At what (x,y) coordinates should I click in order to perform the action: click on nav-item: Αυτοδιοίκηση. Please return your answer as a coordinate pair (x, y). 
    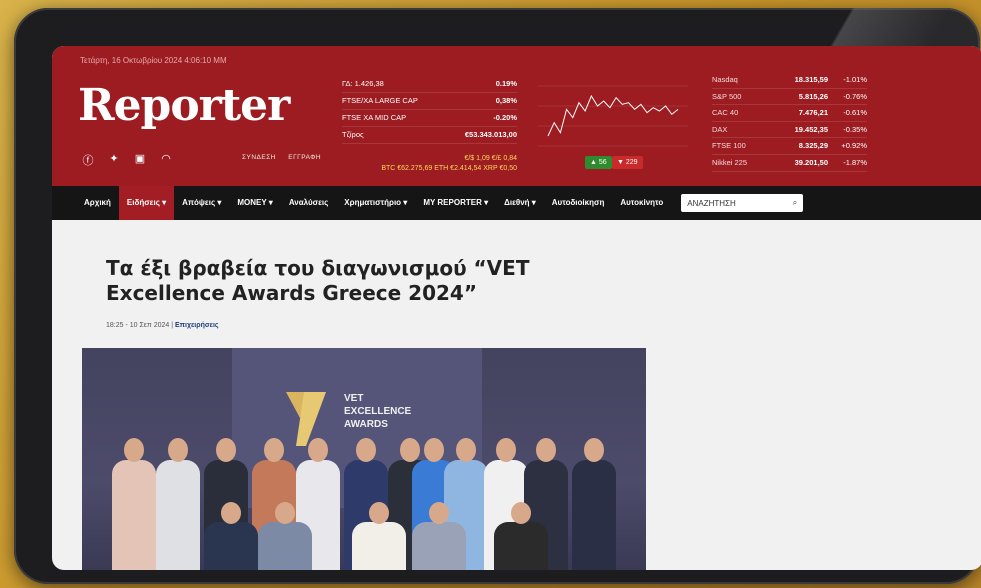
    Looking at the image, I should click on (578, 203).